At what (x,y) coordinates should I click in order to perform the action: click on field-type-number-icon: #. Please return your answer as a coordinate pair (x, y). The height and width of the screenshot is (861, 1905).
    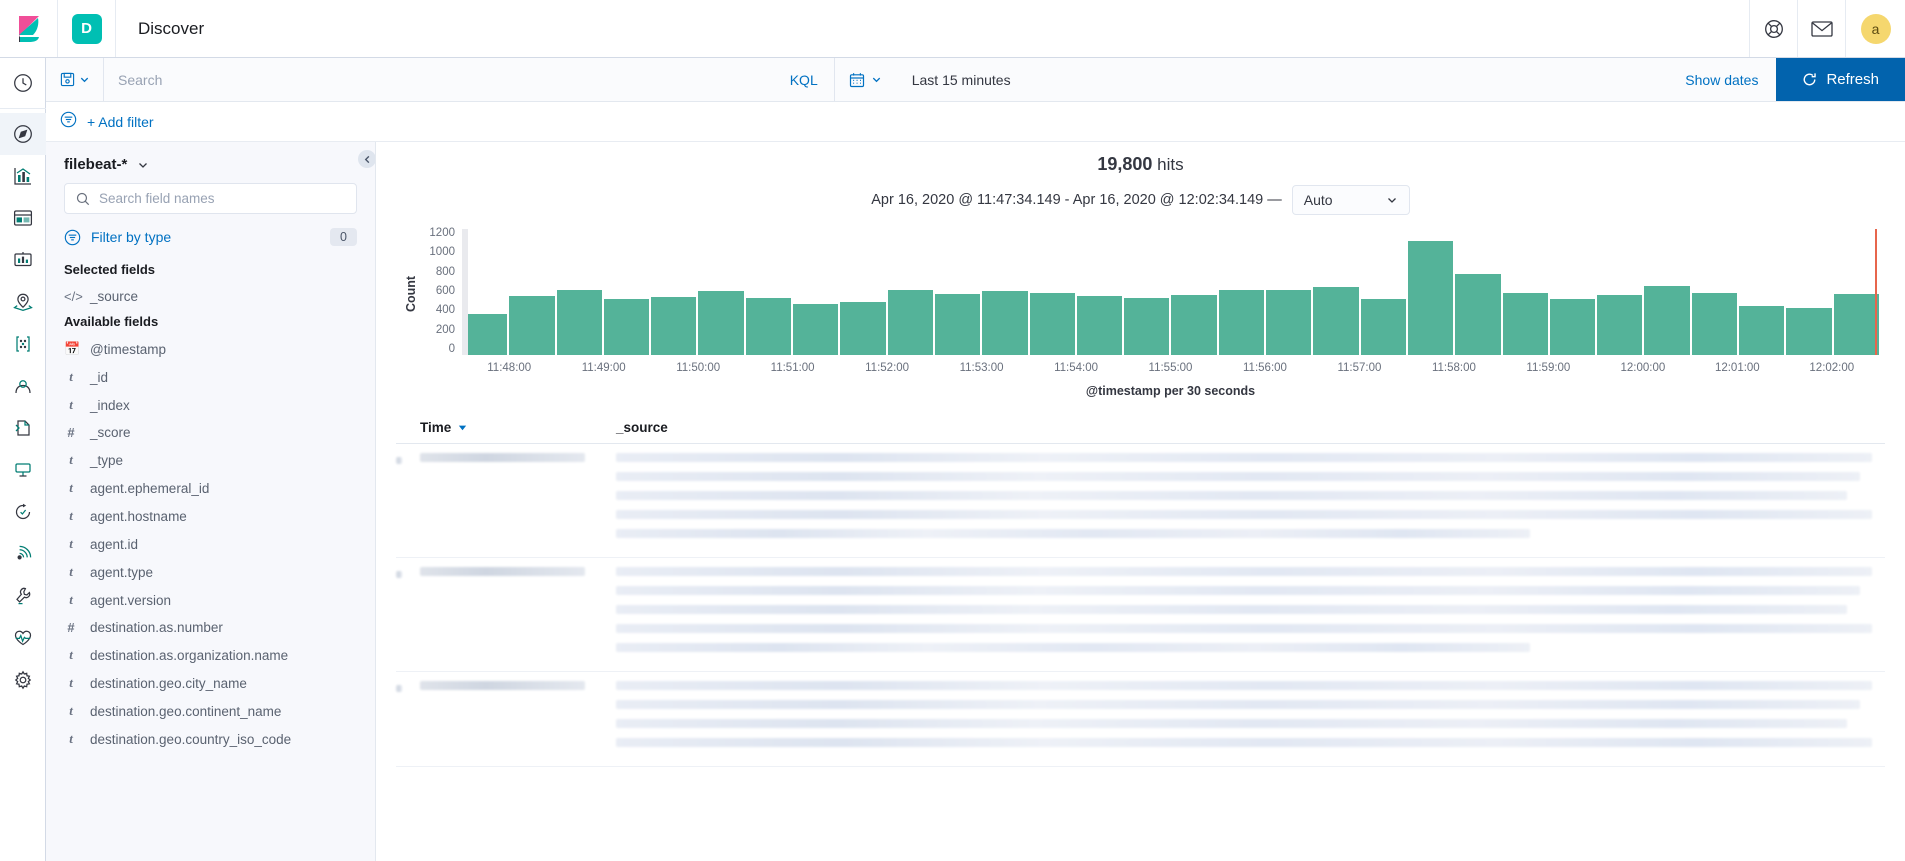
    Looking at the image, I should click on (71, 432).